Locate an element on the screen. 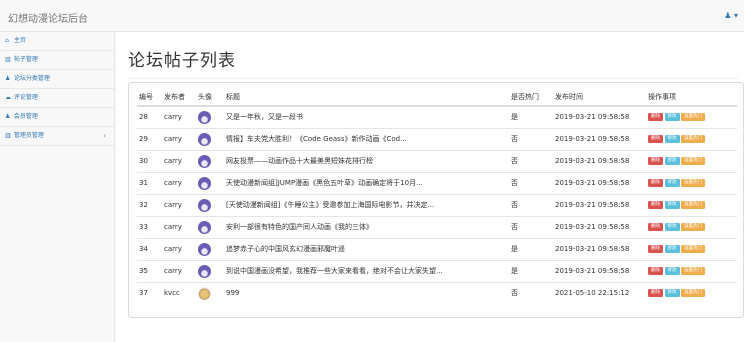 This screenshot has height=342, width=744. post-time: 2021-05-10 22:15:12 is located at coordinates (599, 292).